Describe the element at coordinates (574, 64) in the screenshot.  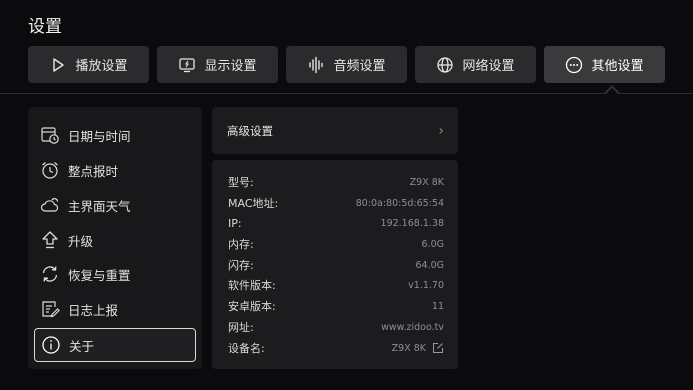
I see `more-icon` at that location.